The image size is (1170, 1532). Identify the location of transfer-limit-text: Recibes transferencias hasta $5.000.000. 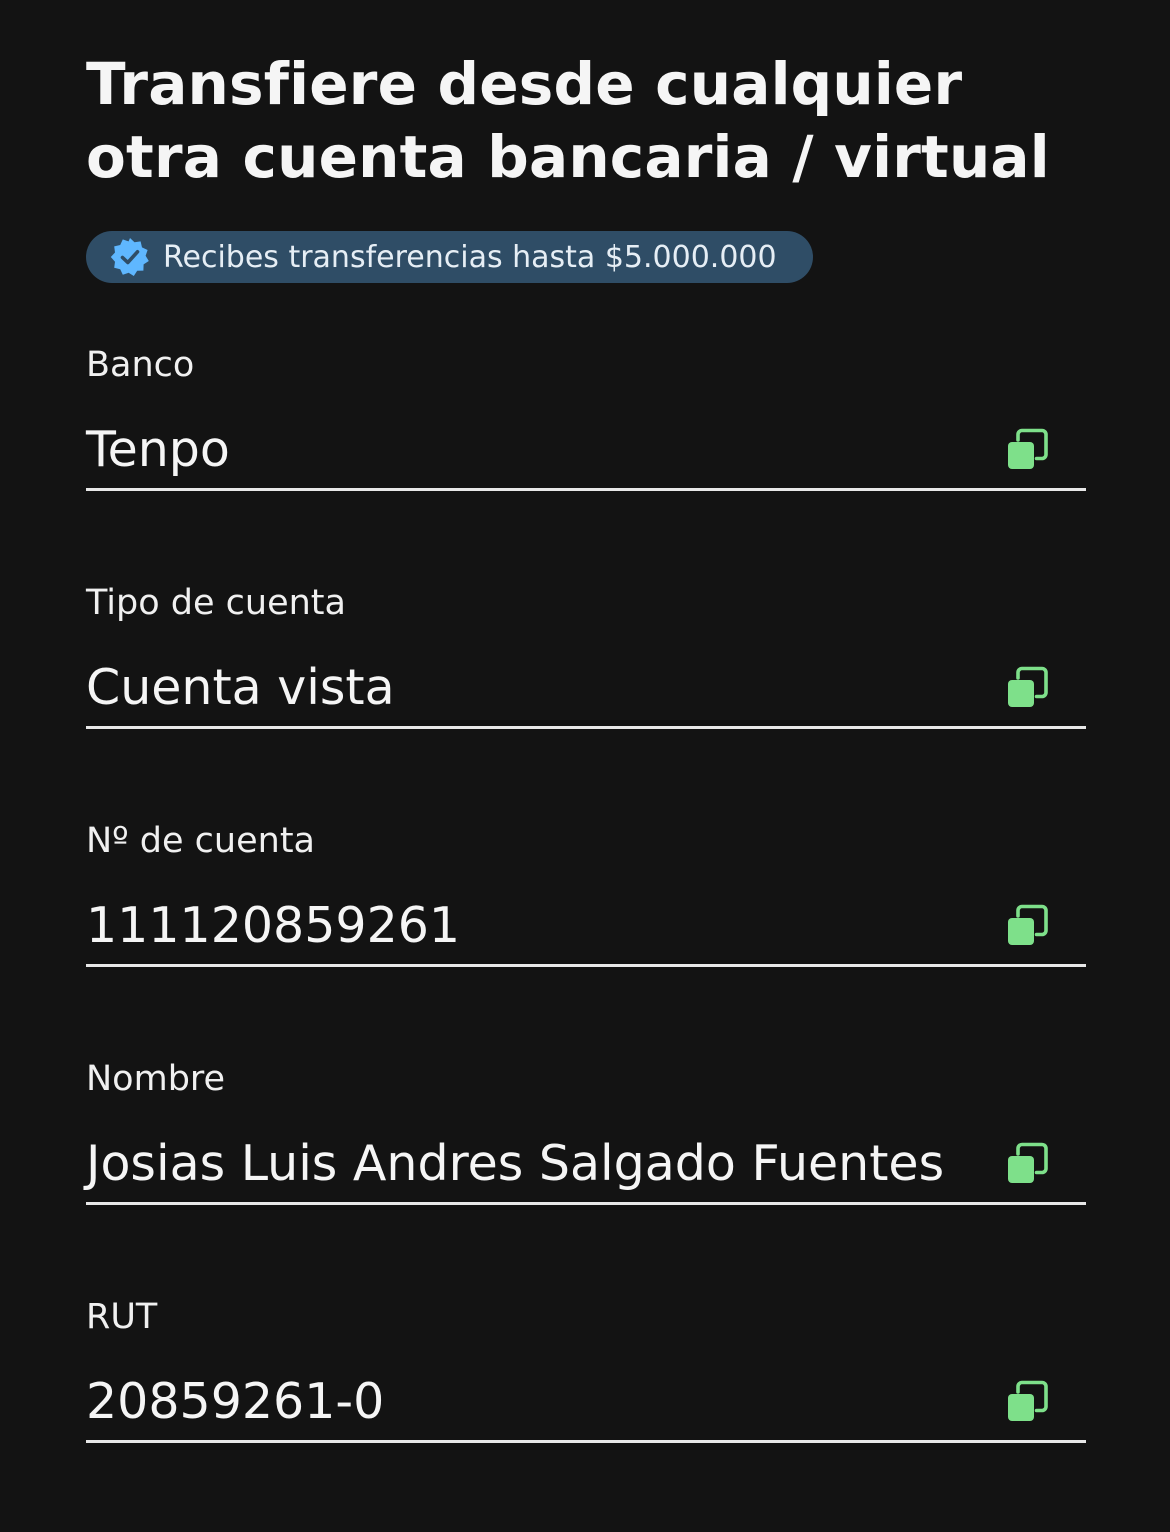
(470, 257).